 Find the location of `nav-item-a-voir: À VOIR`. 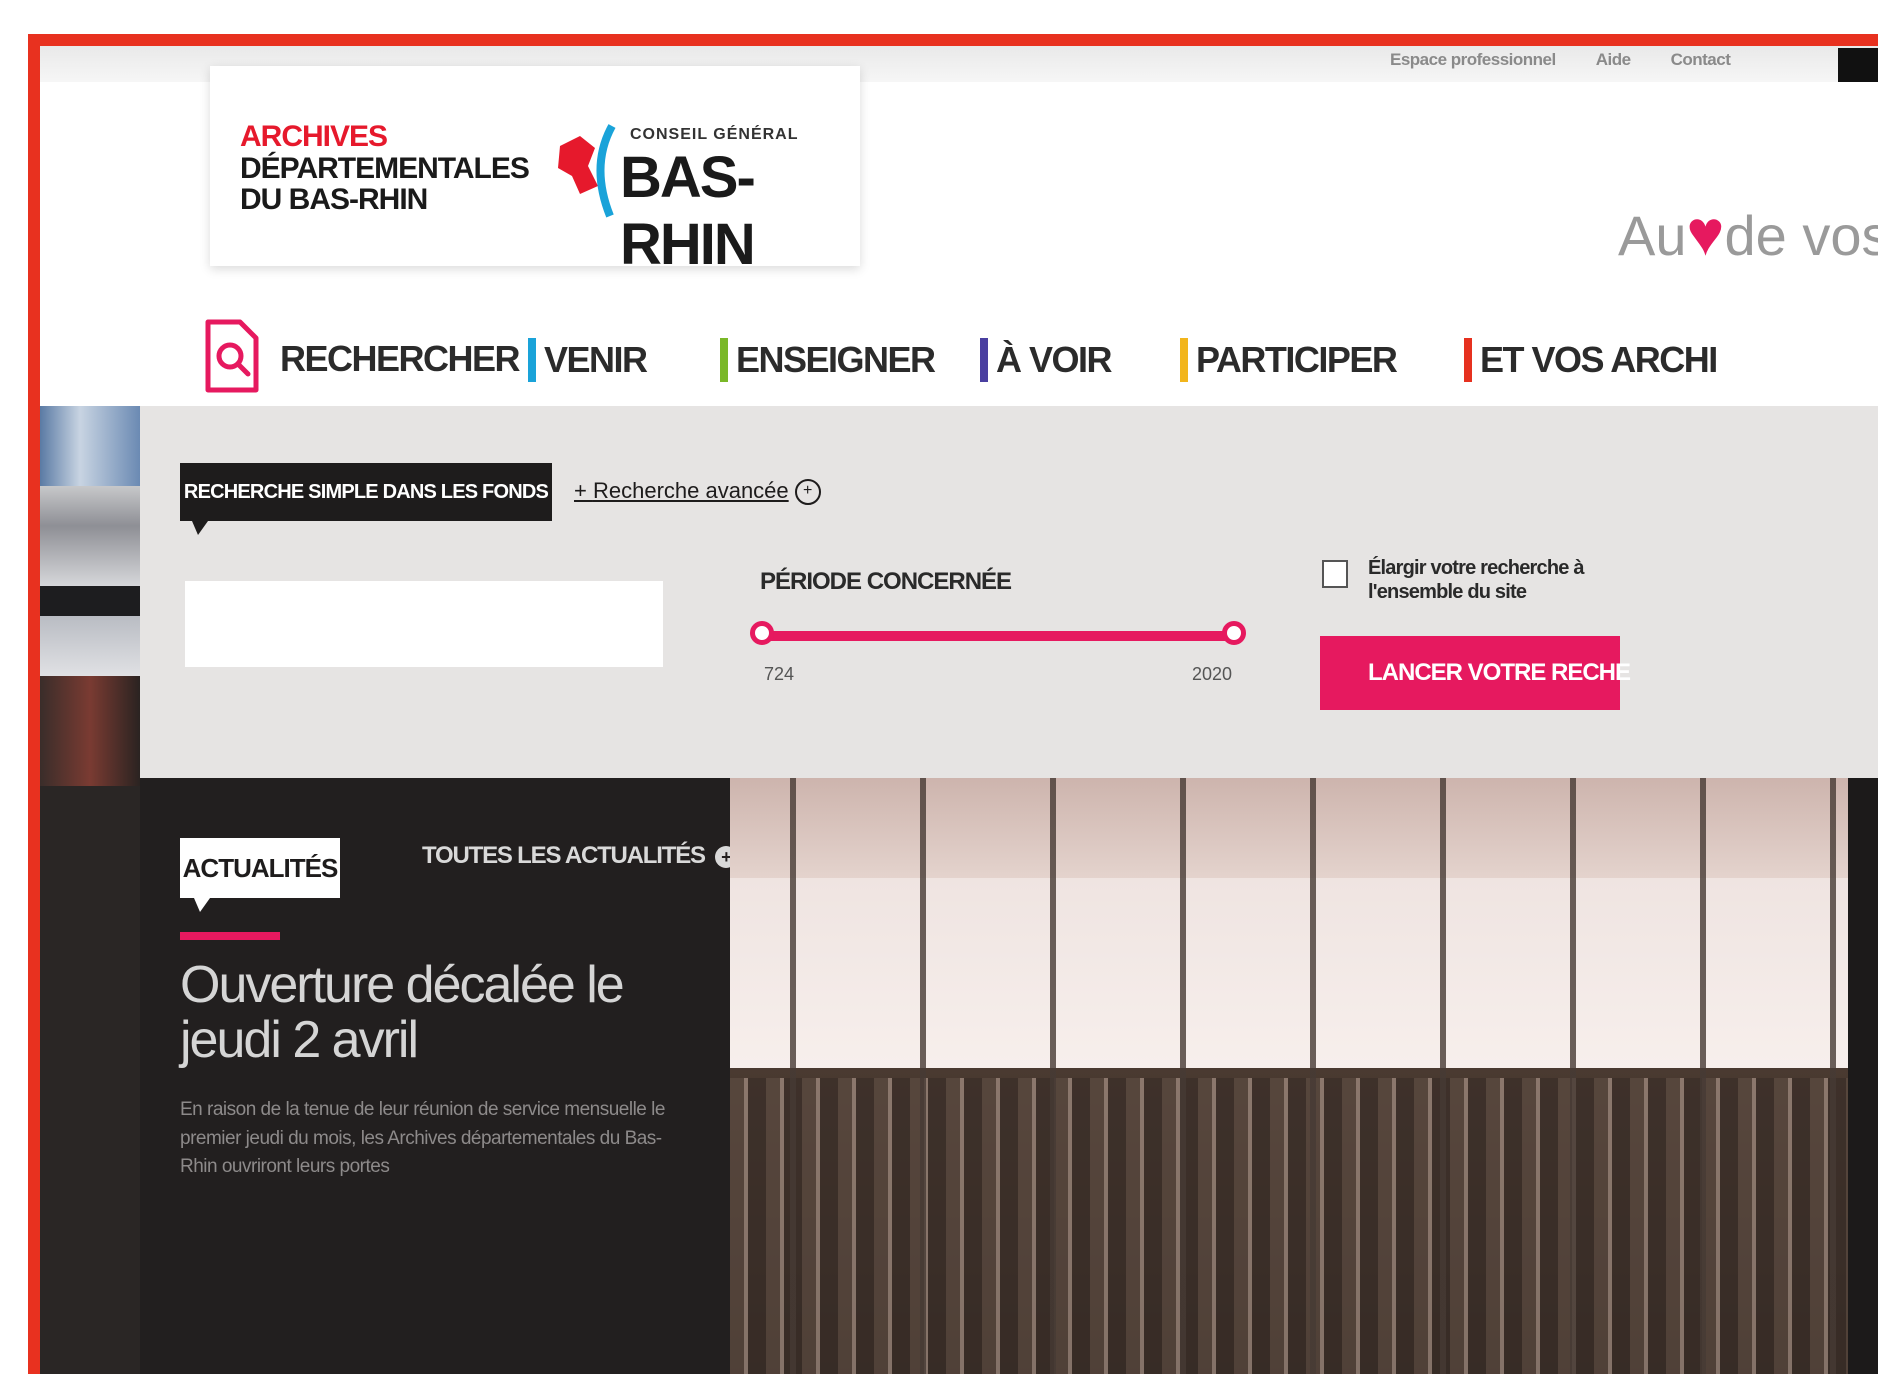

nav-item-a-voir: À VOIR is located at coordinates (1046, 360).